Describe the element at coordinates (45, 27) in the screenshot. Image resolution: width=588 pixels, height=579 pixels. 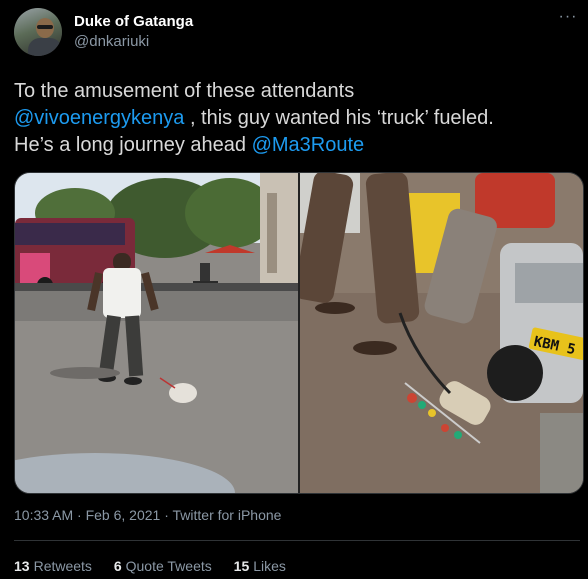
I see `avatar-glasses` at that location.